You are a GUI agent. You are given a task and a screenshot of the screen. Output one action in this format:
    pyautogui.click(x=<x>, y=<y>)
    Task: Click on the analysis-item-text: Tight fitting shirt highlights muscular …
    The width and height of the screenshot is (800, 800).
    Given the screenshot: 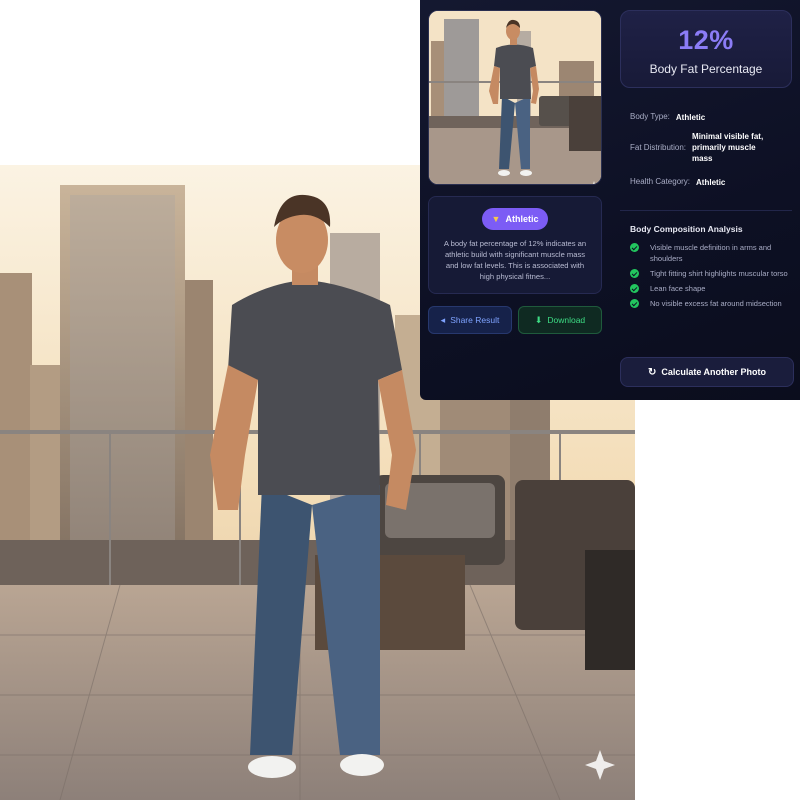 What is the action you would take?
    pyautogui.click(x=719, y=273)
    